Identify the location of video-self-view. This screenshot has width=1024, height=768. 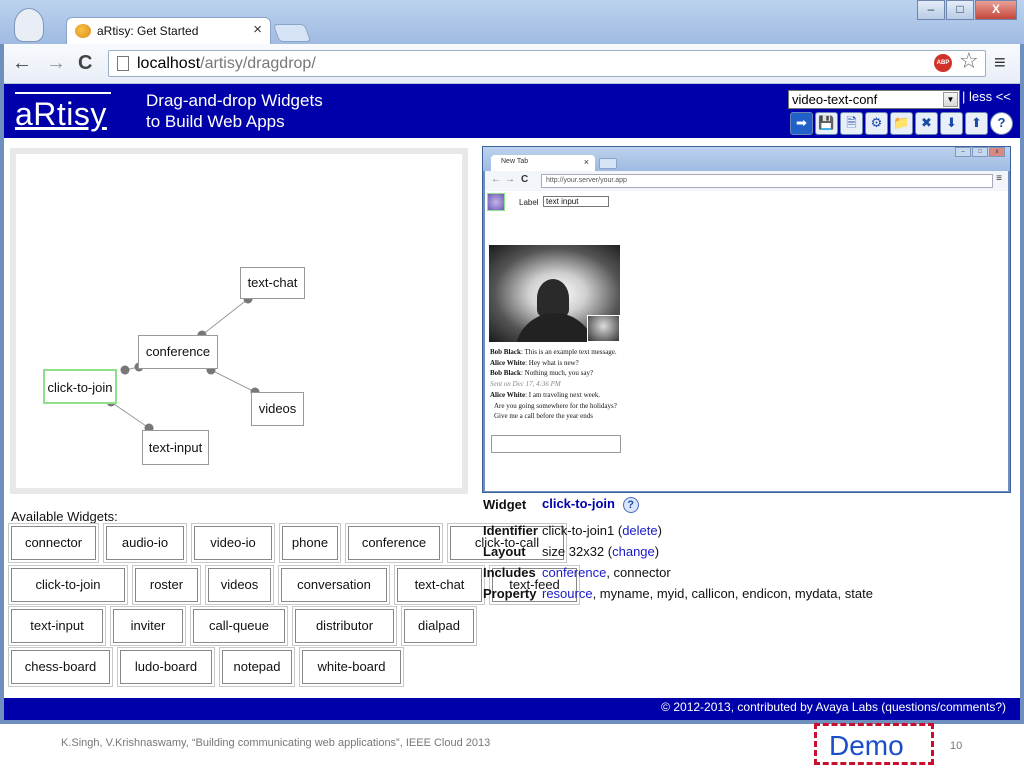
(603, 328).